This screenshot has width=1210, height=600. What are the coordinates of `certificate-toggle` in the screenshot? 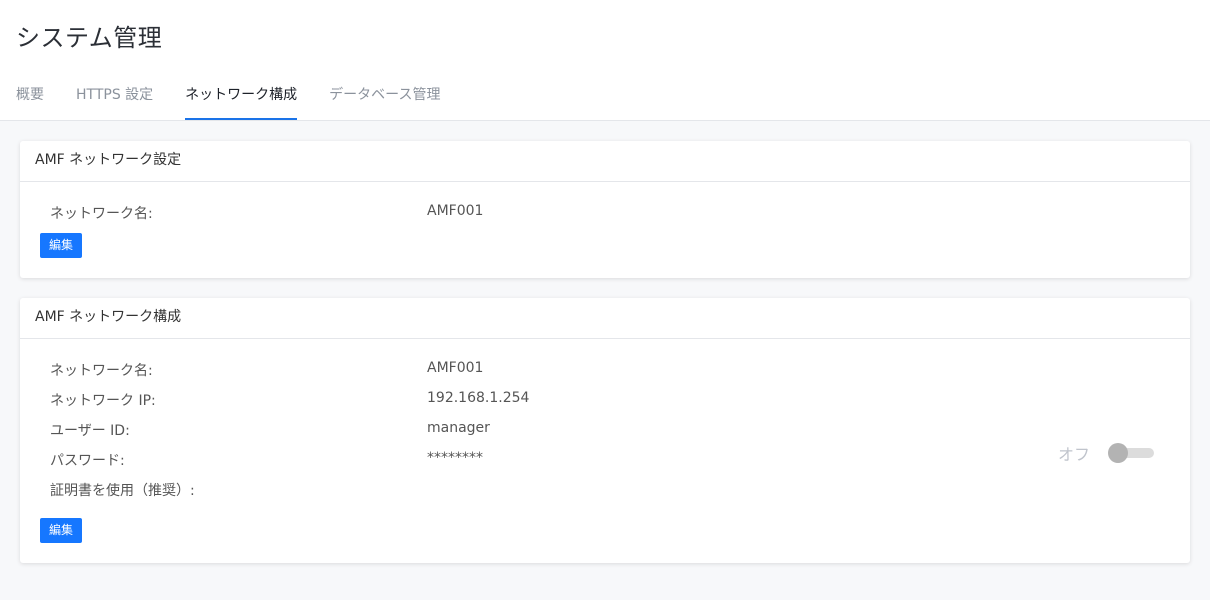 It's located at (1131, 453).